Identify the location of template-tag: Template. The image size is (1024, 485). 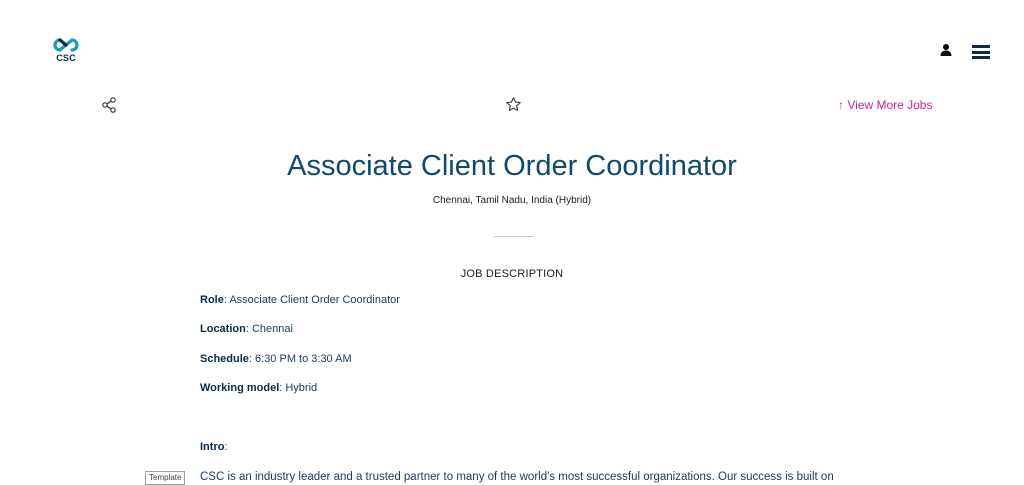
(165, 478).